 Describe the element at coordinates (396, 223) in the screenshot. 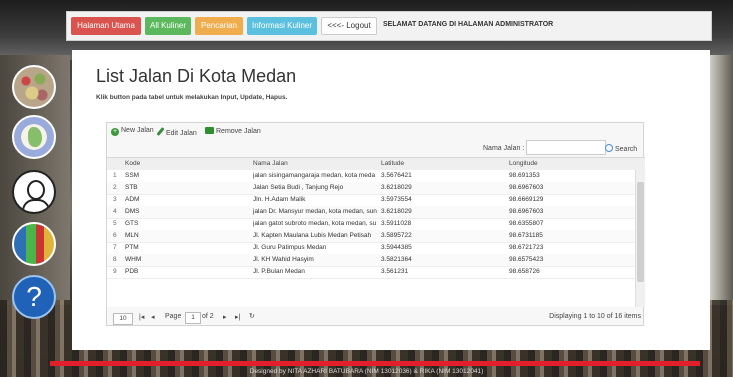

I see `cell-latitude: 3.5911028` at that location.